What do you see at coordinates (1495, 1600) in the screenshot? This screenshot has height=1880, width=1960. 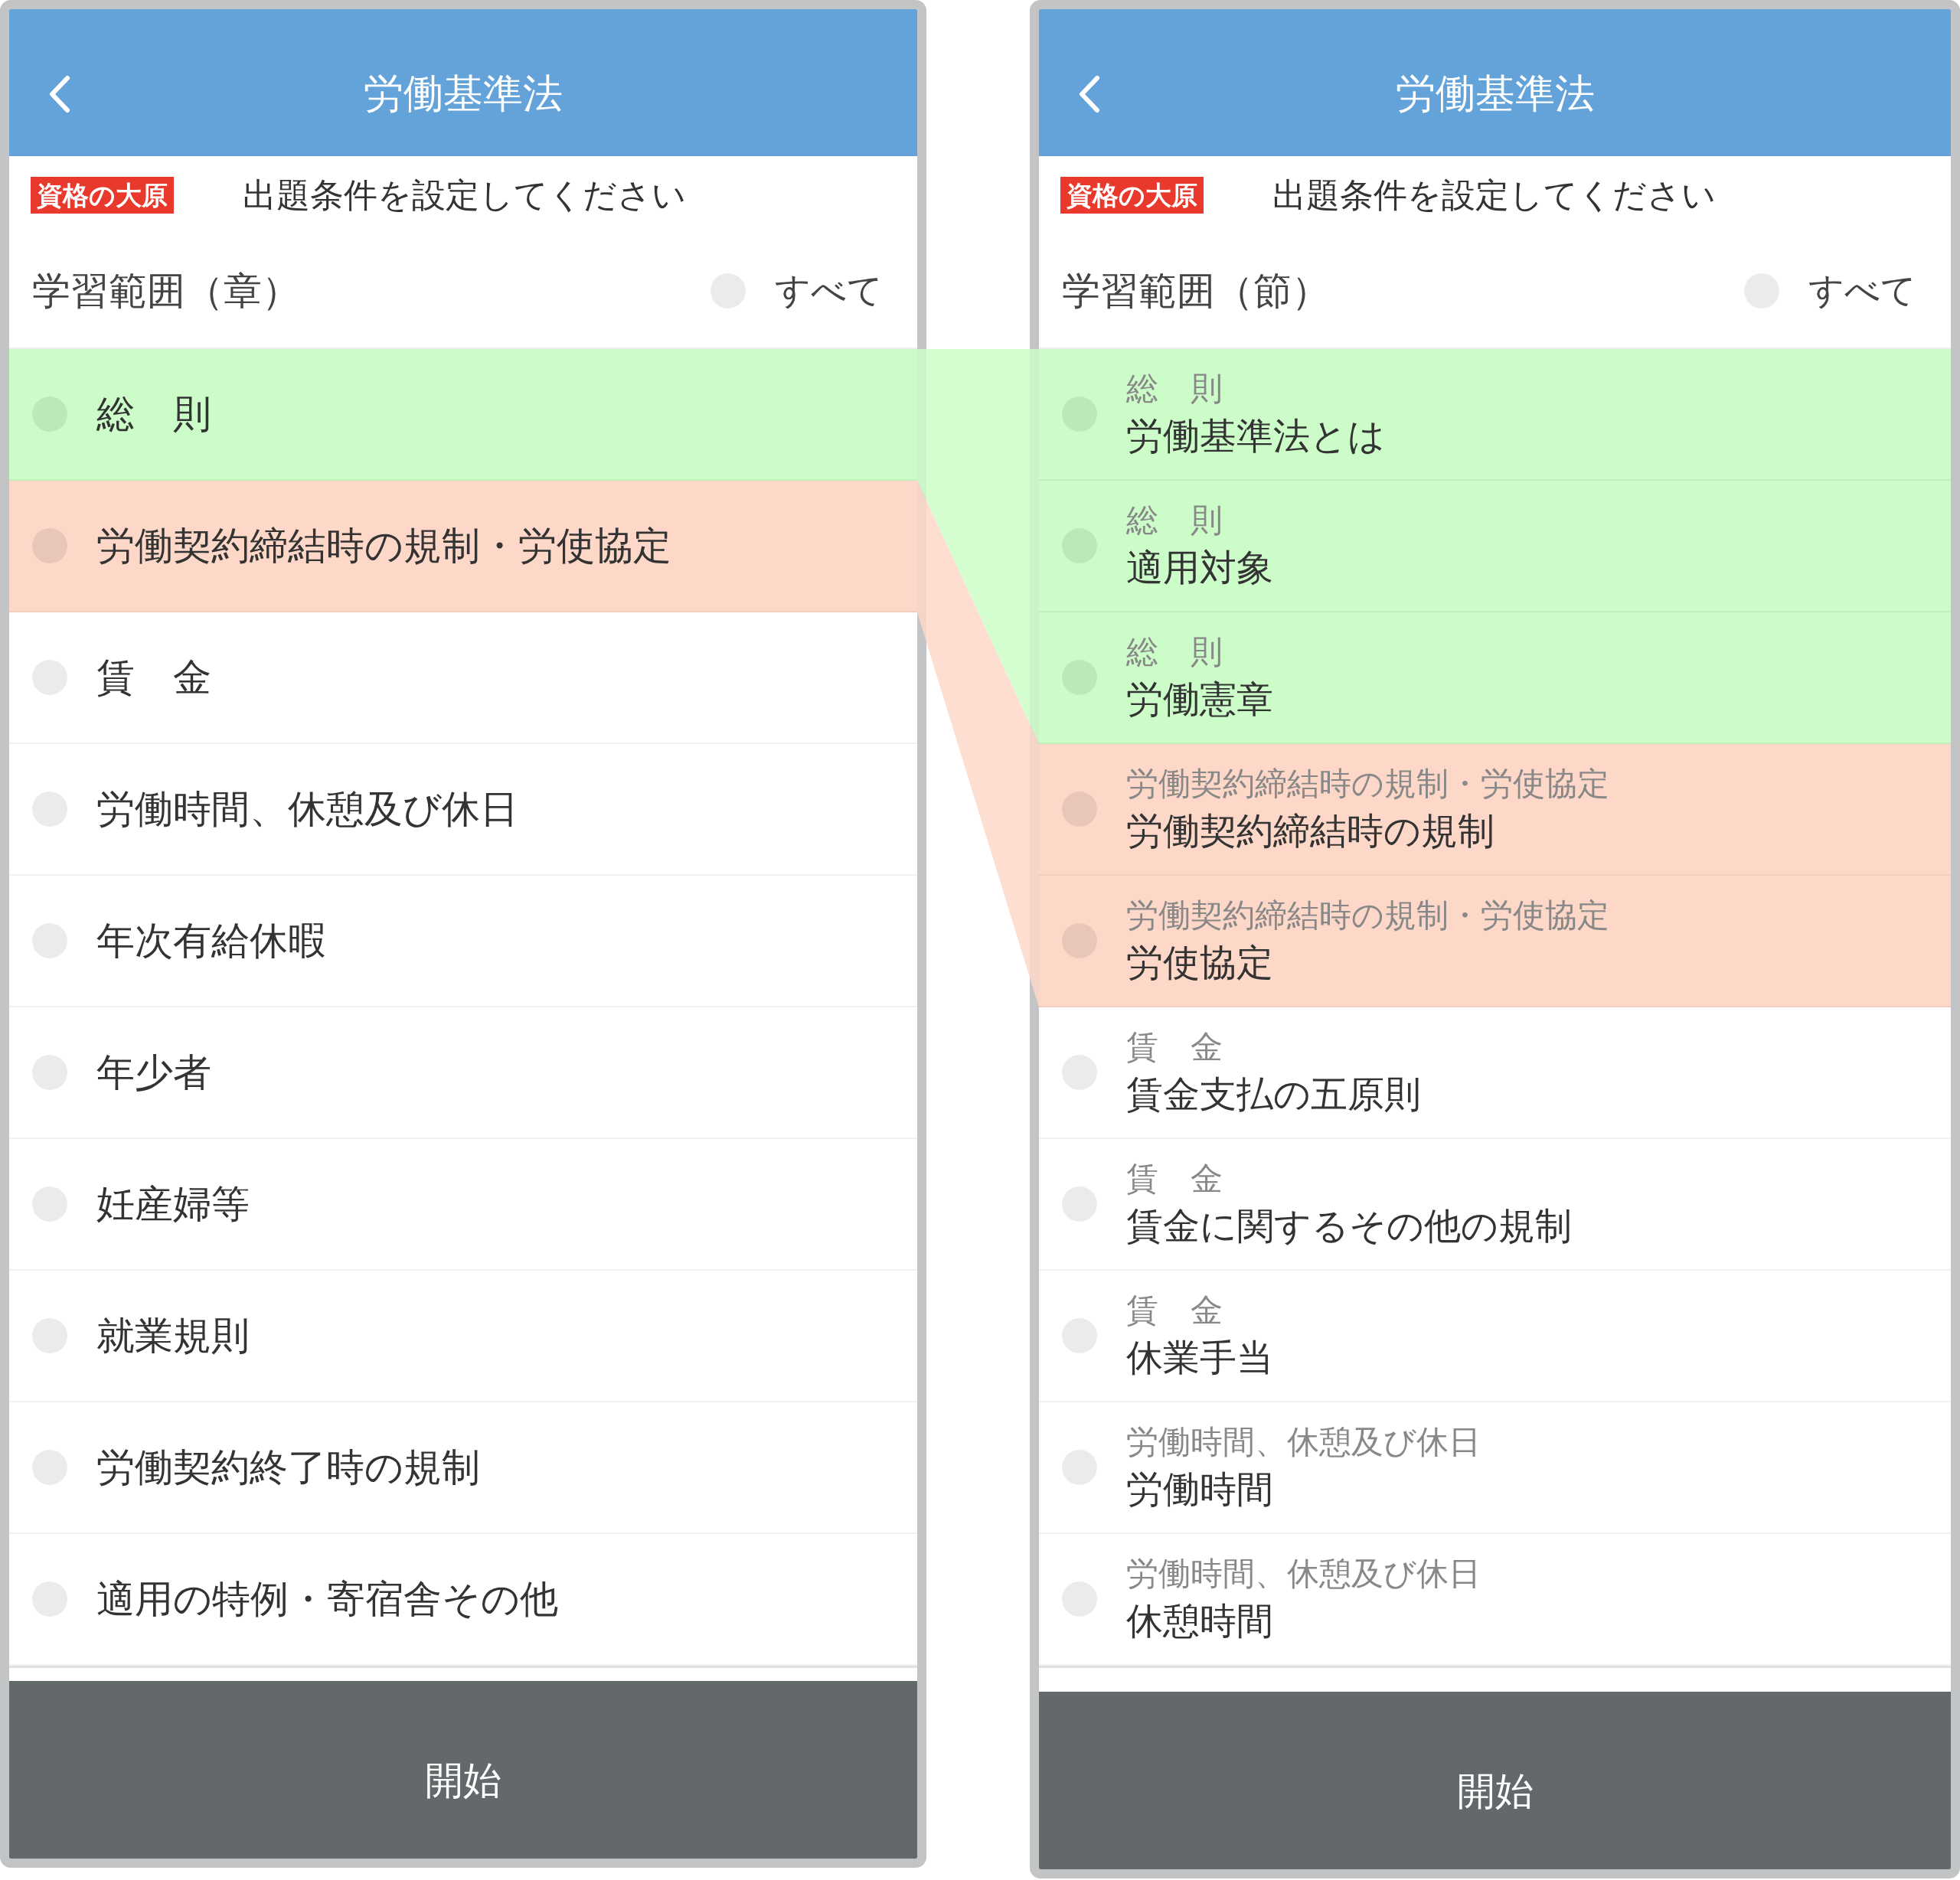 I see `list-item: 労働時間、休憩及び休日 休憩時間` at bounding box center [1495, 1600].